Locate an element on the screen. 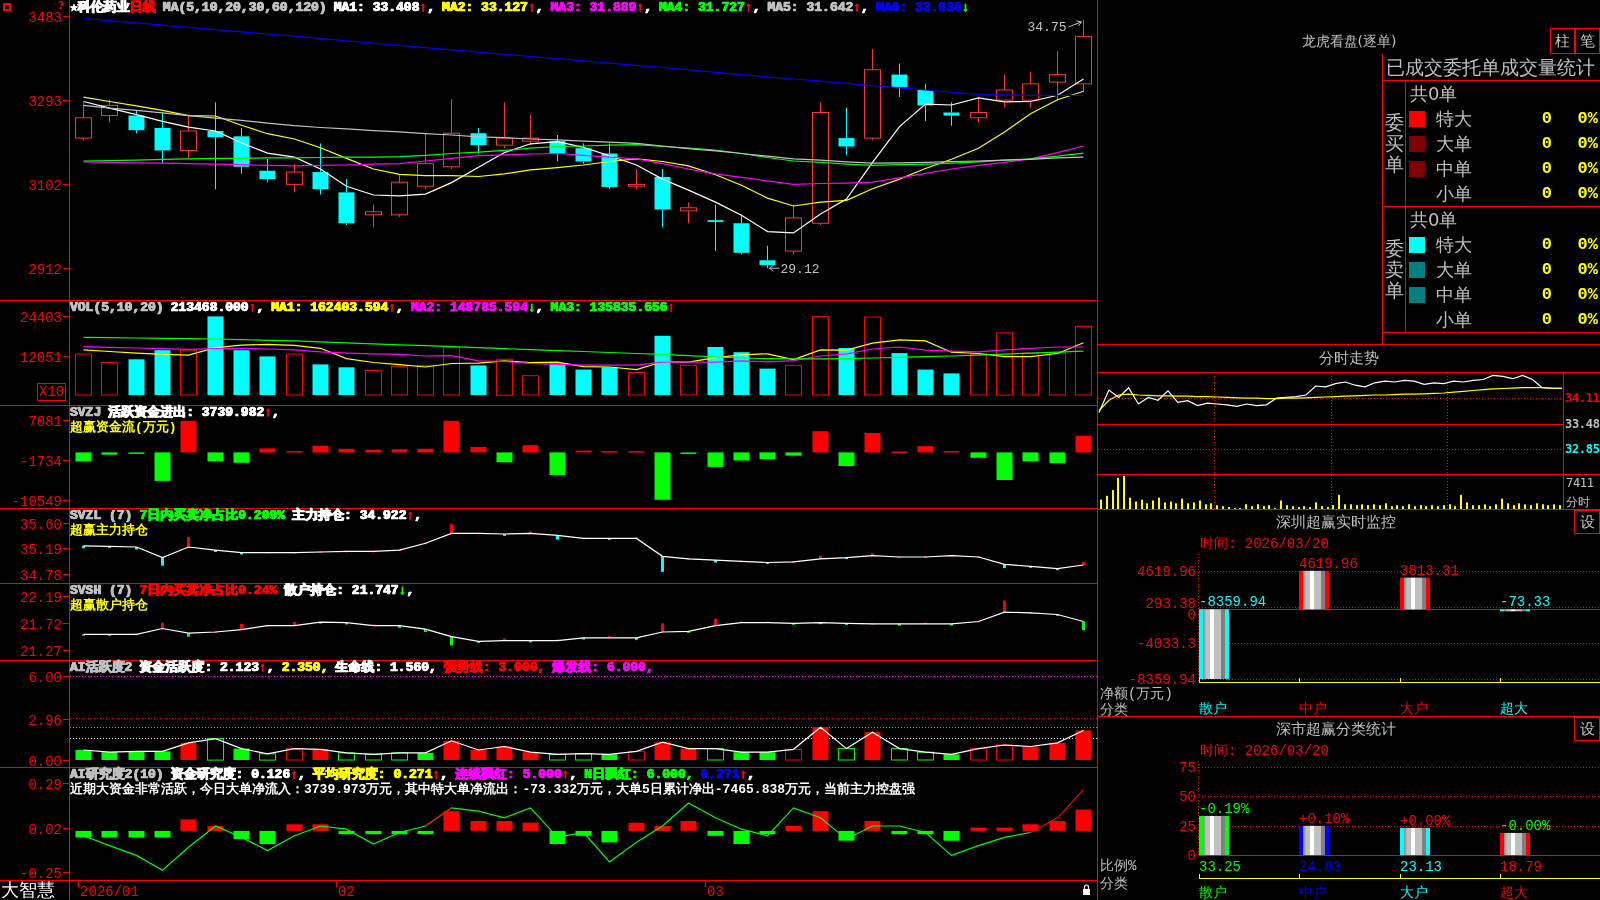 Image resolution: width=1600 pixels, height=900 pixels. legend-text: MA3: 31.889 is located at coordinates (593, 8).